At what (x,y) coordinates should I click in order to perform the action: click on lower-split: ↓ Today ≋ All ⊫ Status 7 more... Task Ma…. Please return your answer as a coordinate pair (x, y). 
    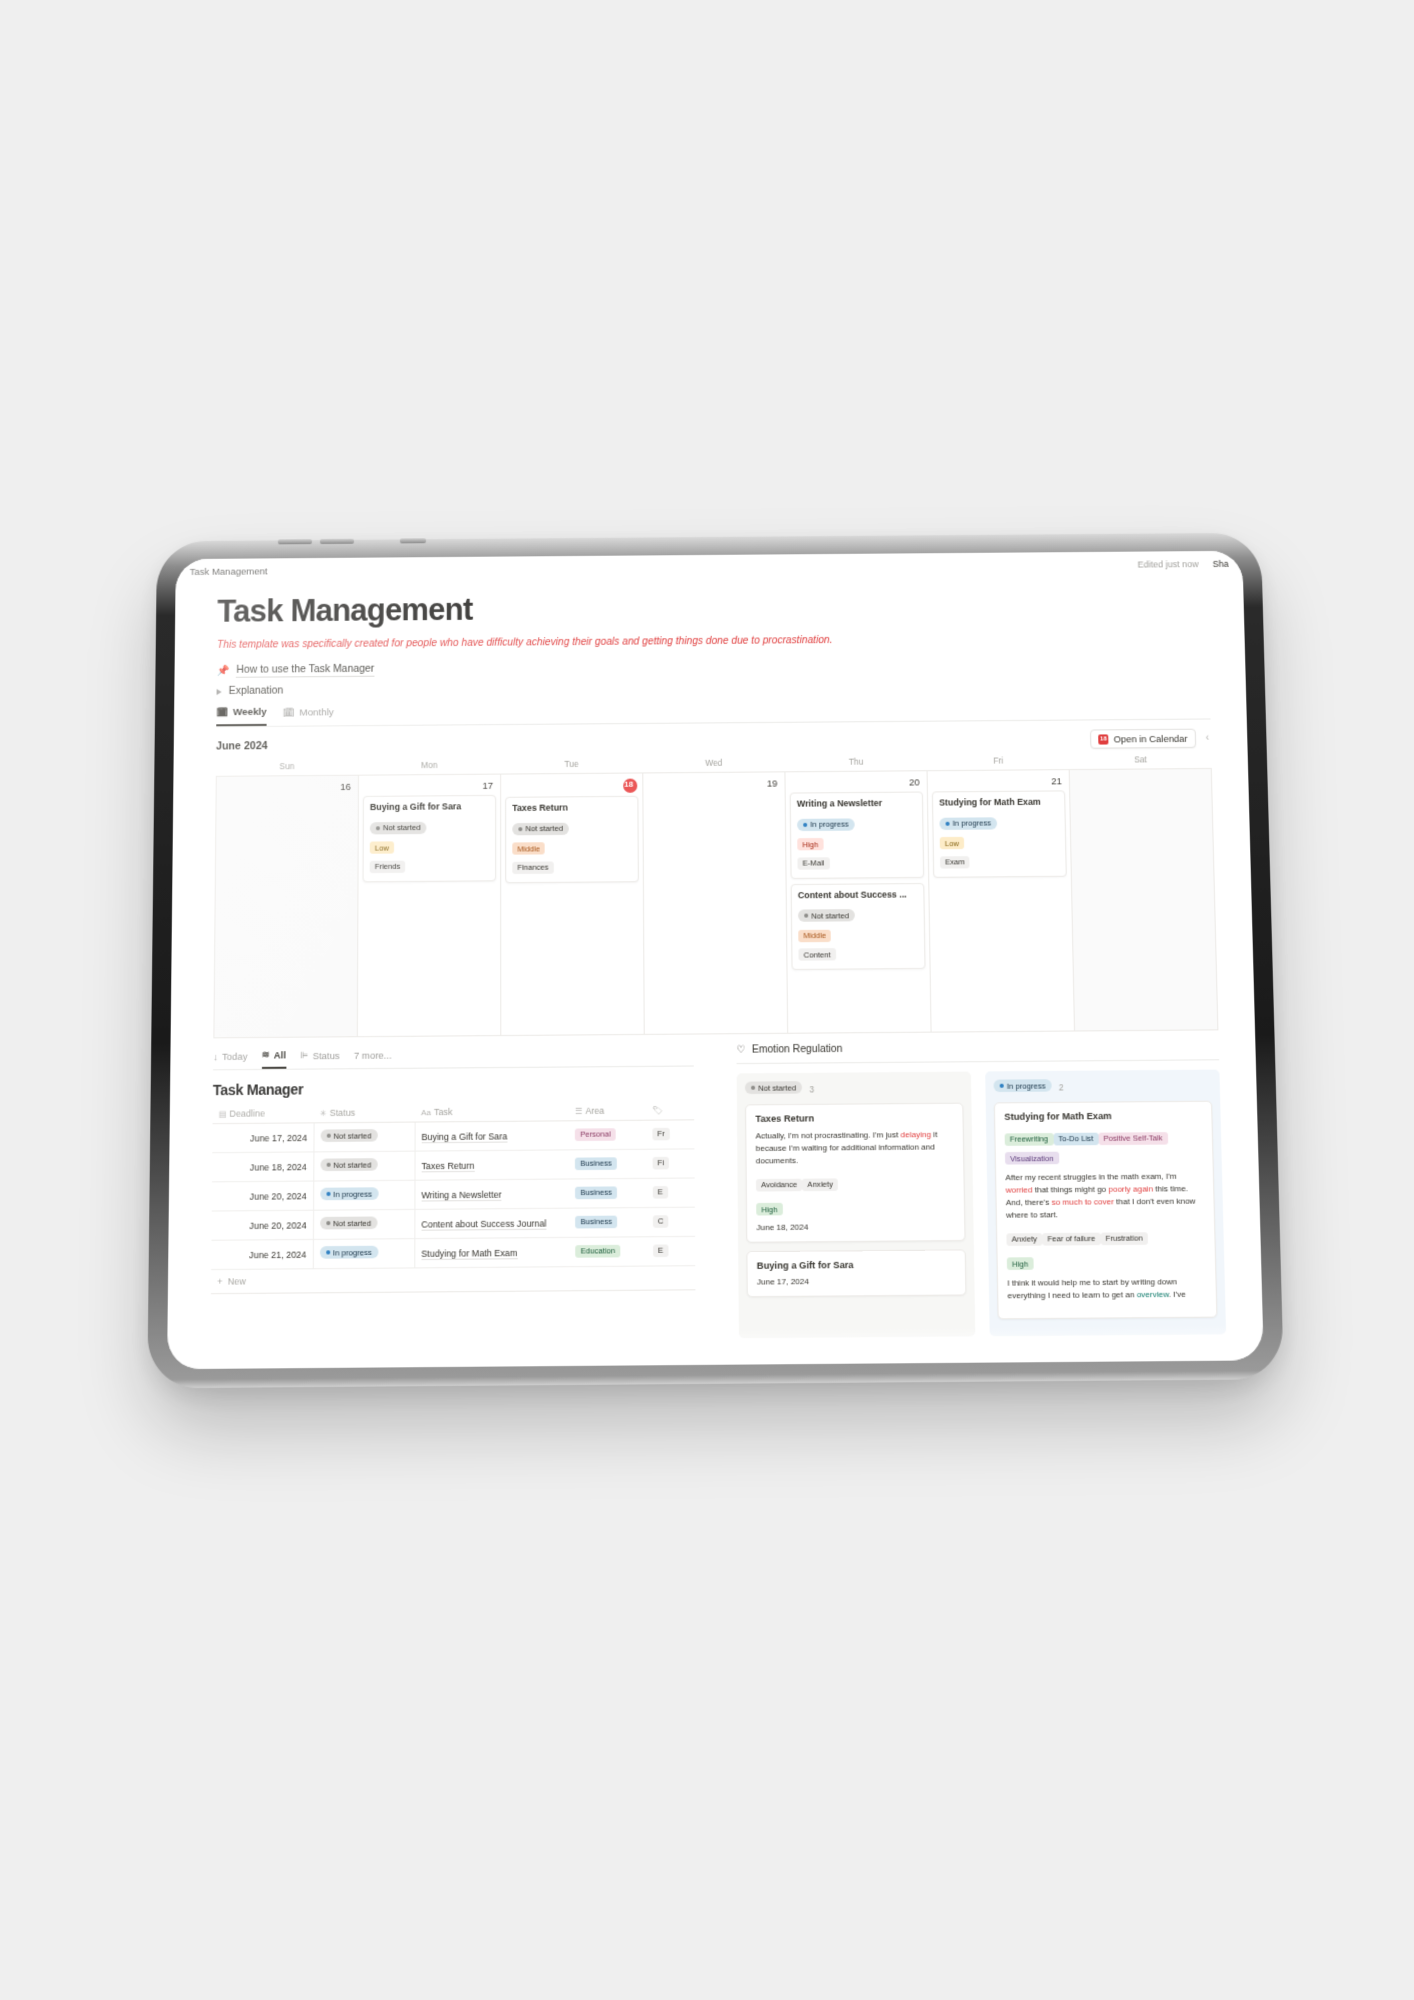
    Looking at the image, I should click on (718, 1191).